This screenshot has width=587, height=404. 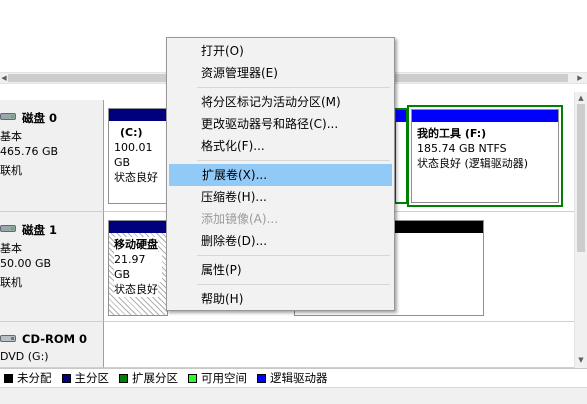 What do you see at coordinates (280, 73) in the screenshot?
I see `menu-item-explorer: 资源管理器(E)` at bounding box center [280, 73].